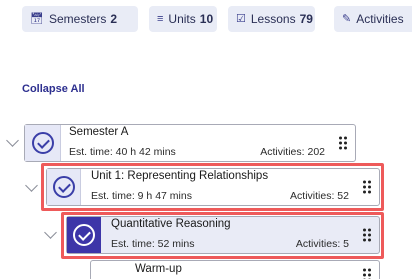  Describe the element at coordinates (241, 18) in the screenshot. I see `checklist-icon: ☑` at that location.